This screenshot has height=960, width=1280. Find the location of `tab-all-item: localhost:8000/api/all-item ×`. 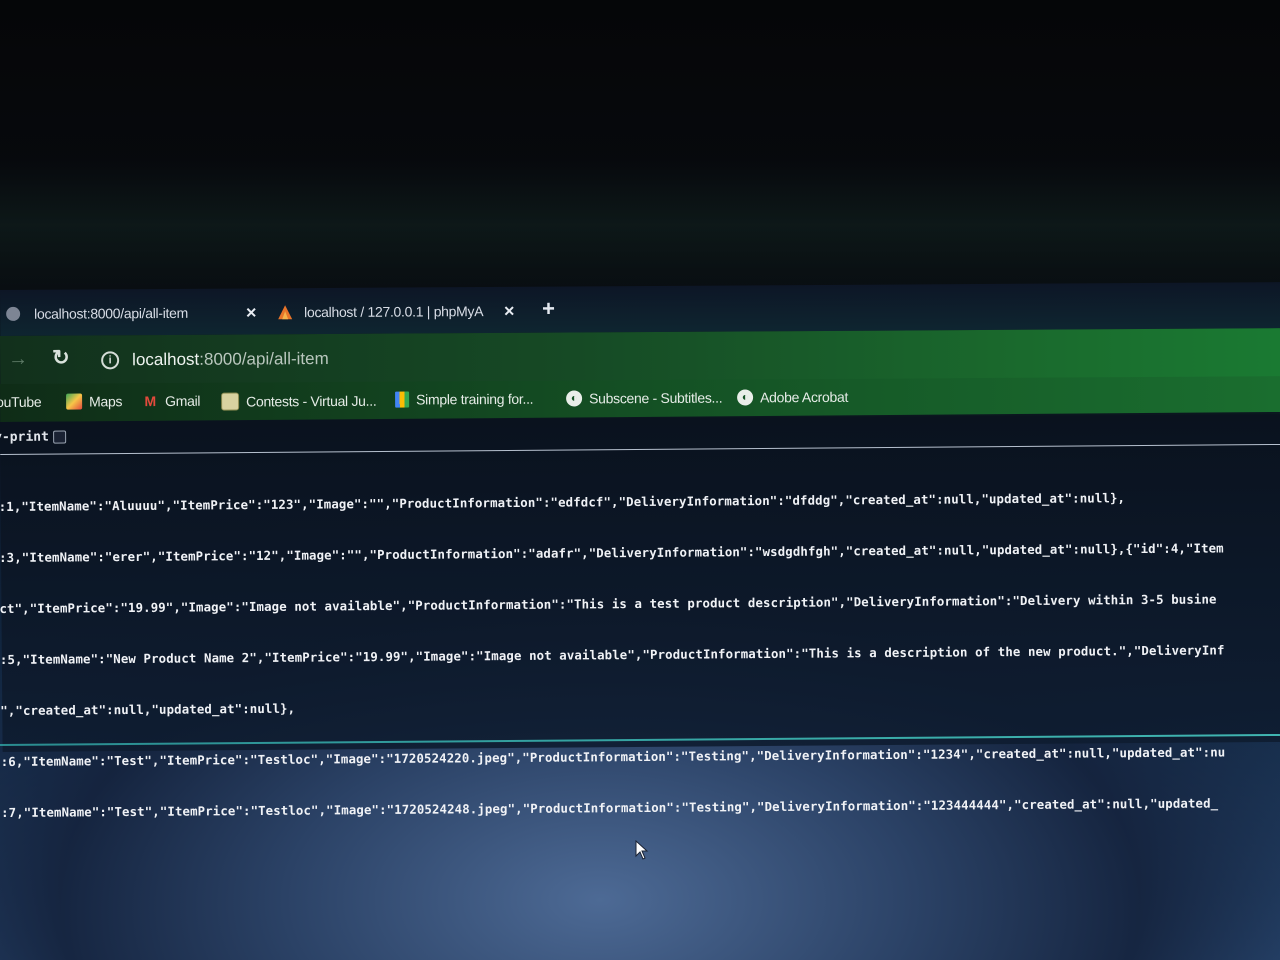

tab-all-item: localhost:8000/api/all-item × is located at coordinates (137, 313).